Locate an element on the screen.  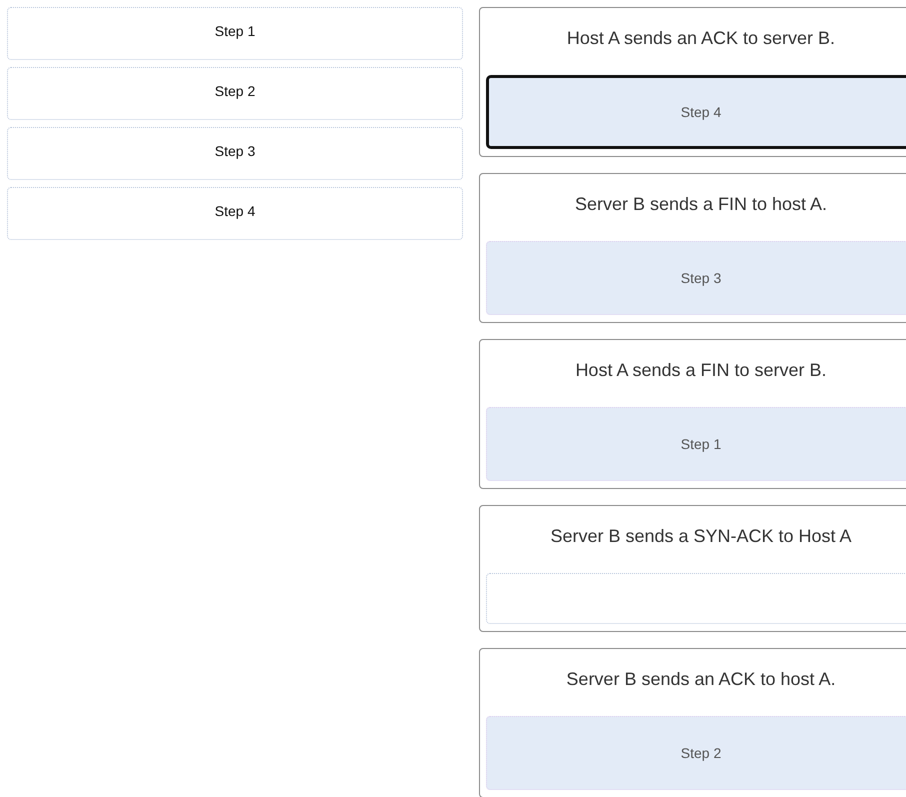
drop-zone is located at coordinates (696, 598).